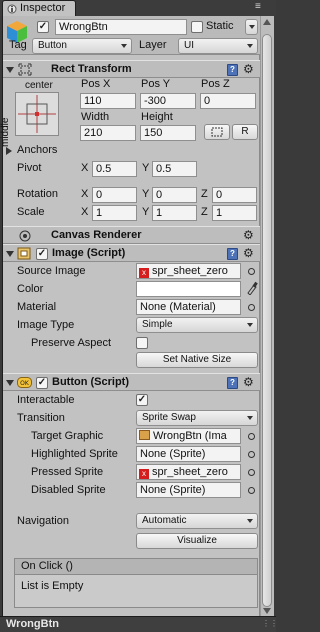  What do you see at coordinates (144, 273) in the screenshot?
I see `missing-sprite-icon: x` at bounding box center [144, 273].